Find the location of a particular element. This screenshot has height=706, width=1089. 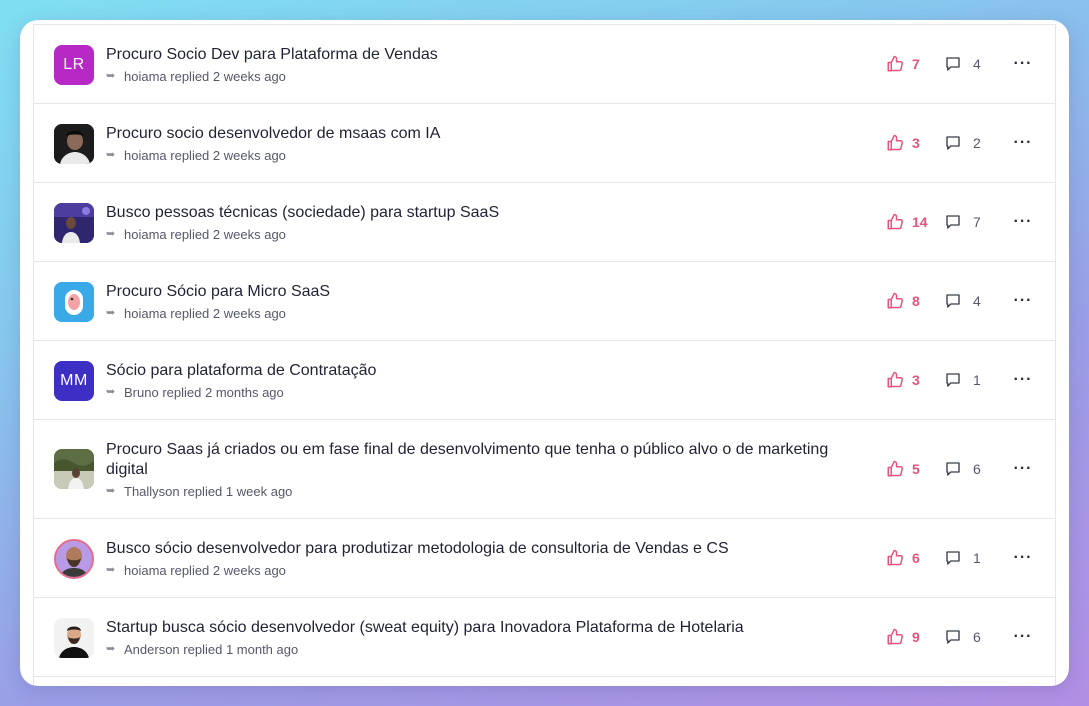

replier-name: Thallyson is located at coordinates (152, 491).